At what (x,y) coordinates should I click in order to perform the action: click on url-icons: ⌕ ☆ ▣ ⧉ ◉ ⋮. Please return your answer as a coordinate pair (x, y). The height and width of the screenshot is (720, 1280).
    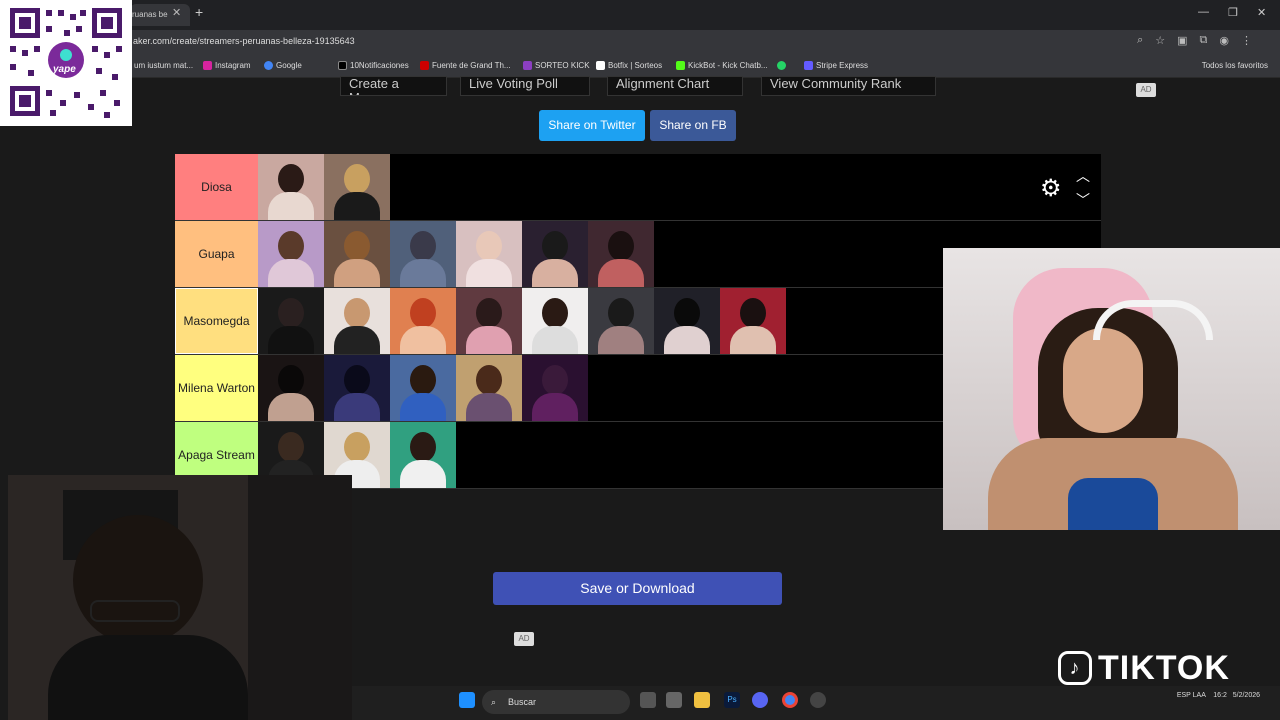
    Looking at the image, I should click on (1194, 40).